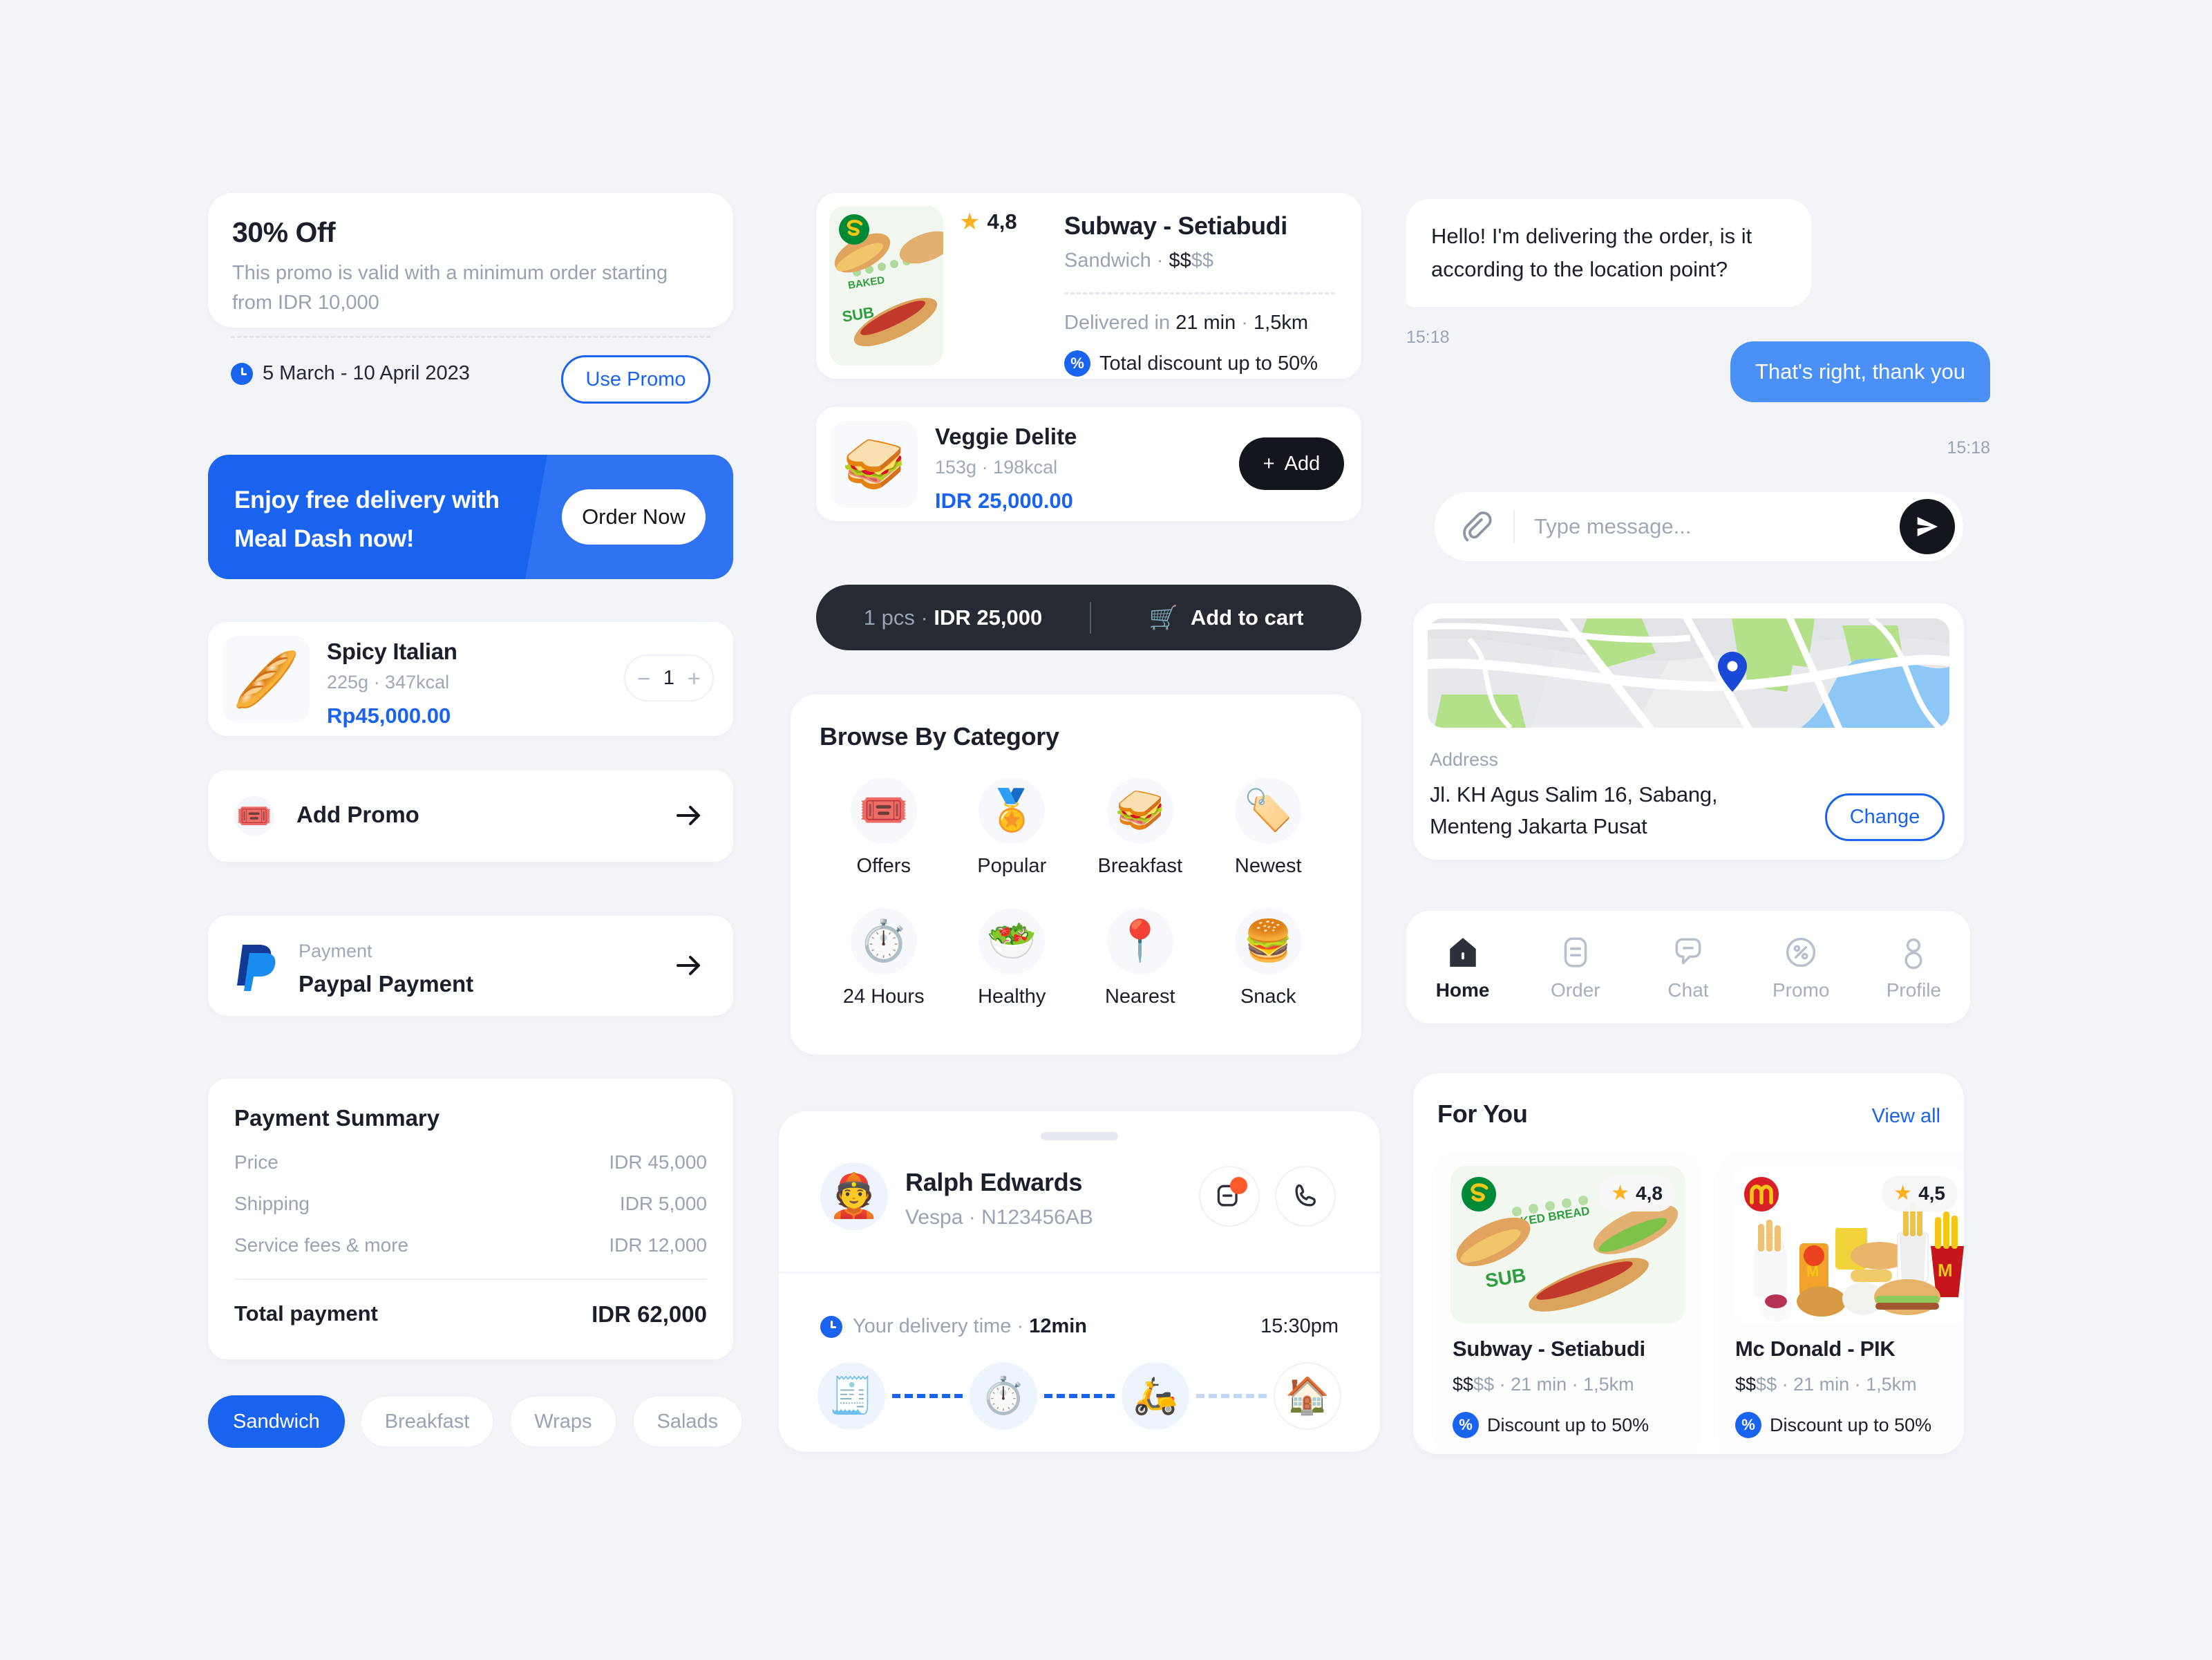 The height and width of the screenshot is (1660, 2212). Describe the element at coordinates (1761, 1194) in the screenshot. I see `mcdonalds-logo-icon` at that location.